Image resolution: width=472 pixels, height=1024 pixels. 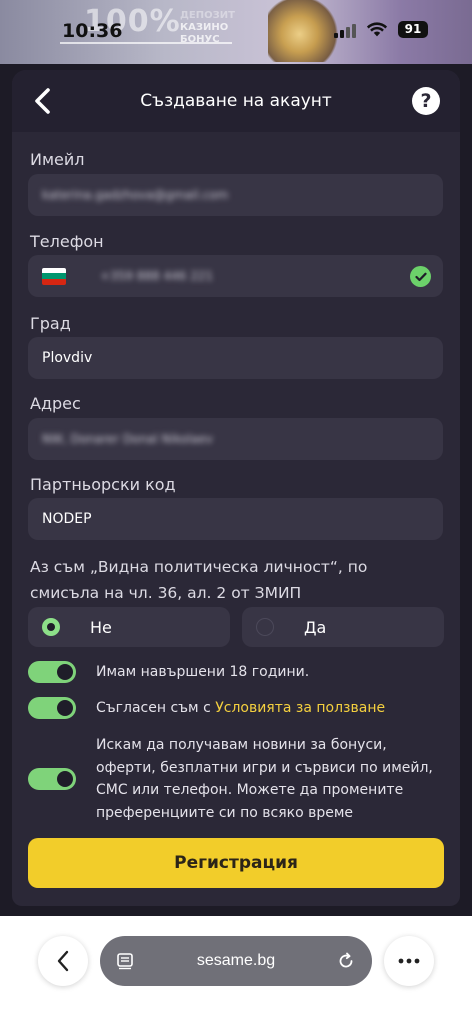 What do you see at coordinates (346, 961) in the screenshot?
I see `reload-icon` at bounding box center [346, 961].